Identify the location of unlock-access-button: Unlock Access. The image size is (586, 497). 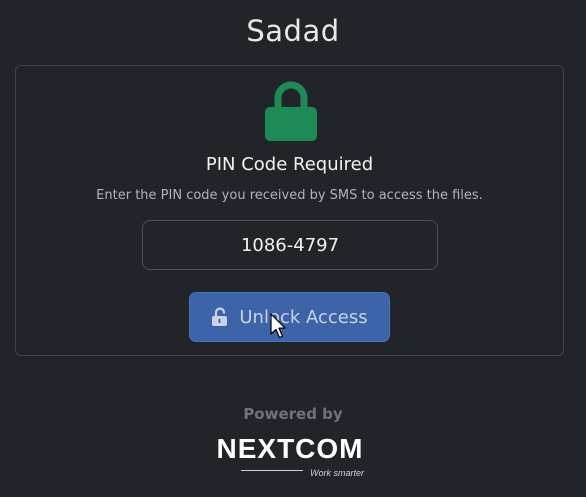
(289, 317).